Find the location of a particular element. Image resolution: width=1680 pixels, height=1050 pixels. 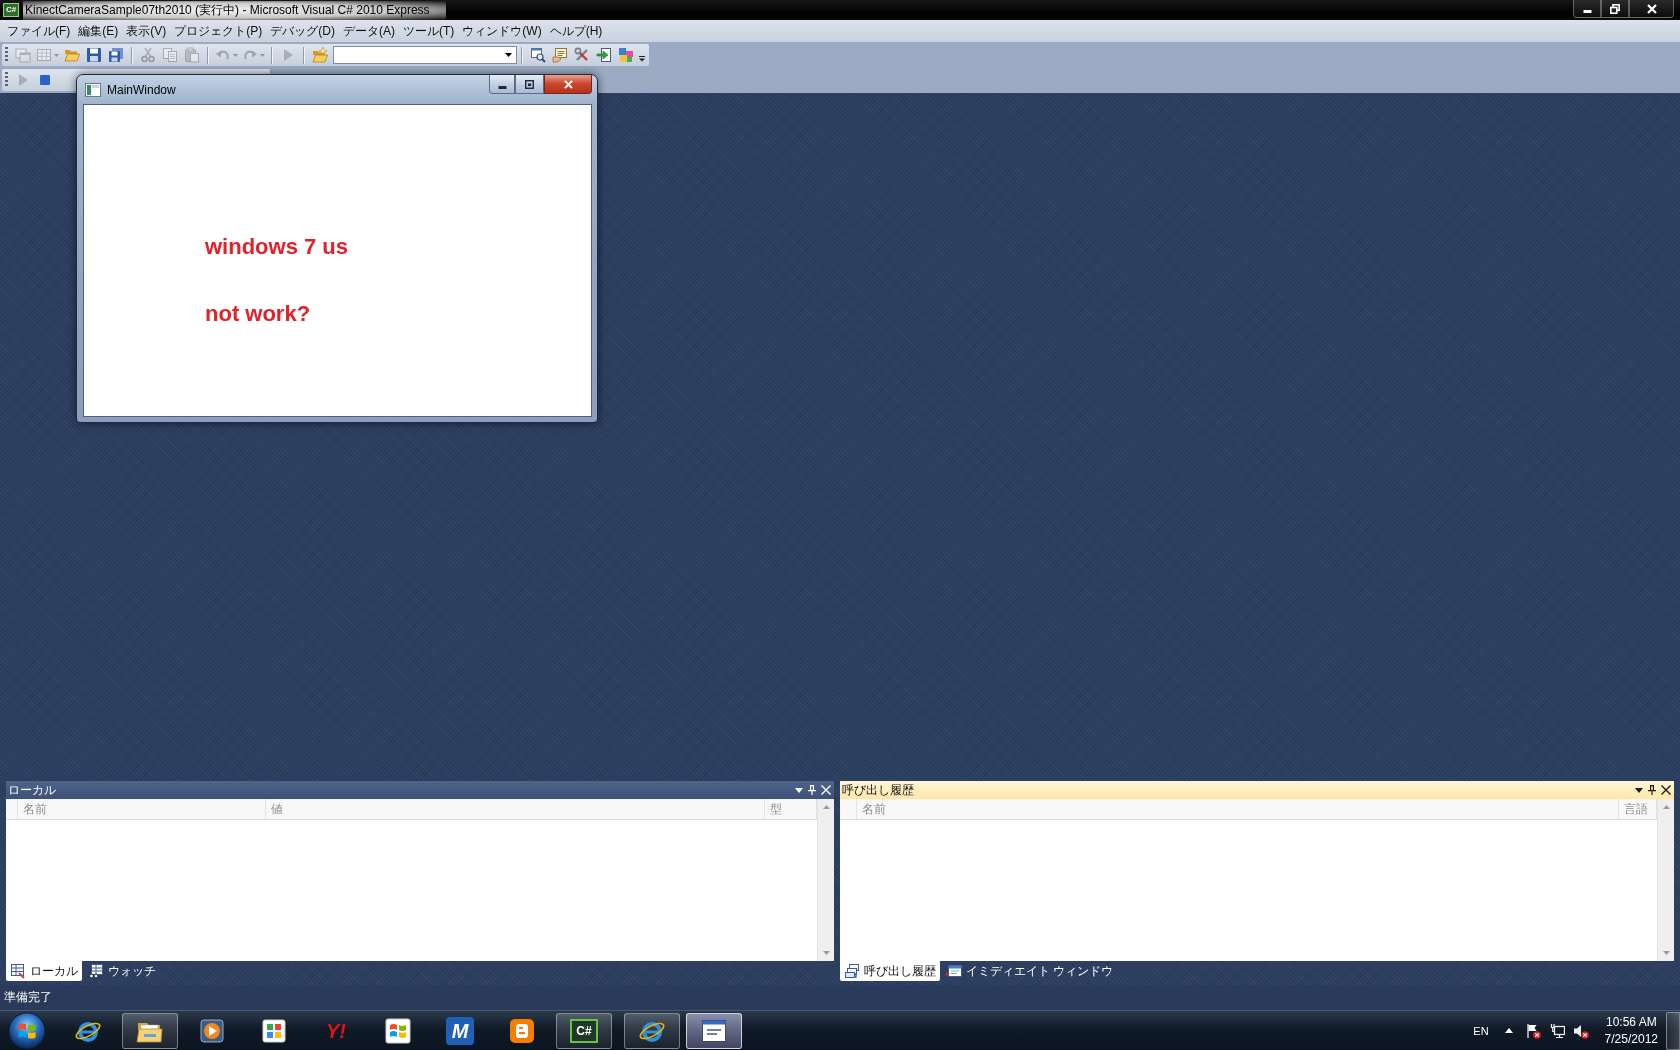

status-text: 準備完了 is located at coordinates (28, 997).